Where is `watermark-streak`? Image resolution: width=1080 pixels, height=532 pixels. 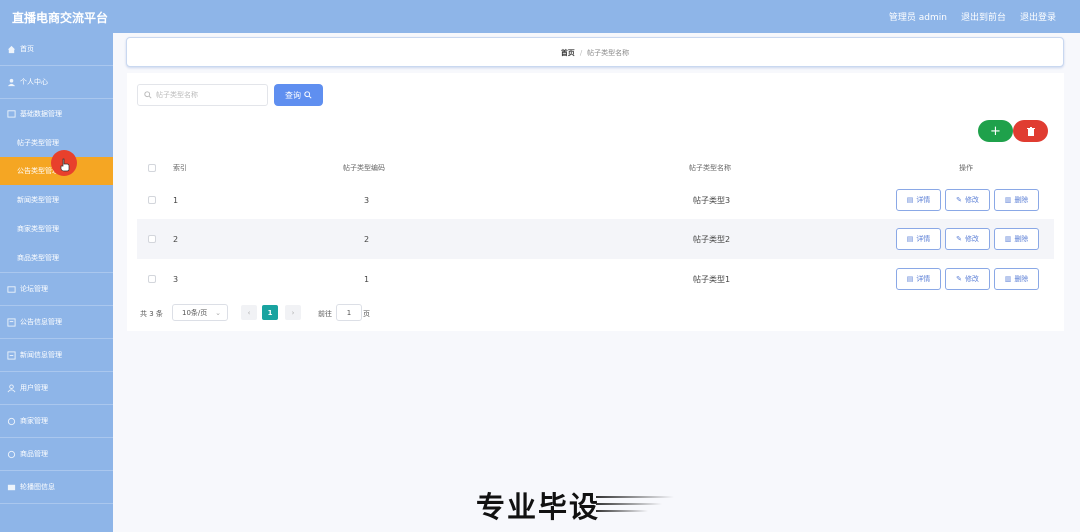
watermark-streak is located at coordinates (622, 511).